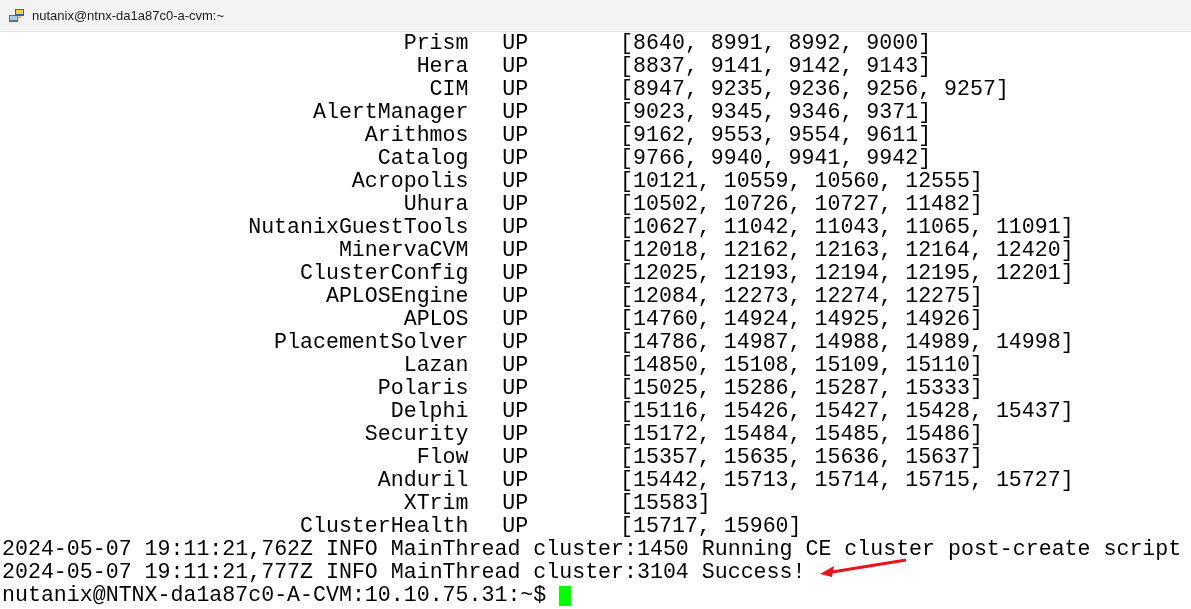 This screenshot has height=609, width=1191. Describe the element at coordinates (814, 89) in the screenshot. I see `process-ids: [8947, 9235, 9236, 9256, 9257]` at that location.